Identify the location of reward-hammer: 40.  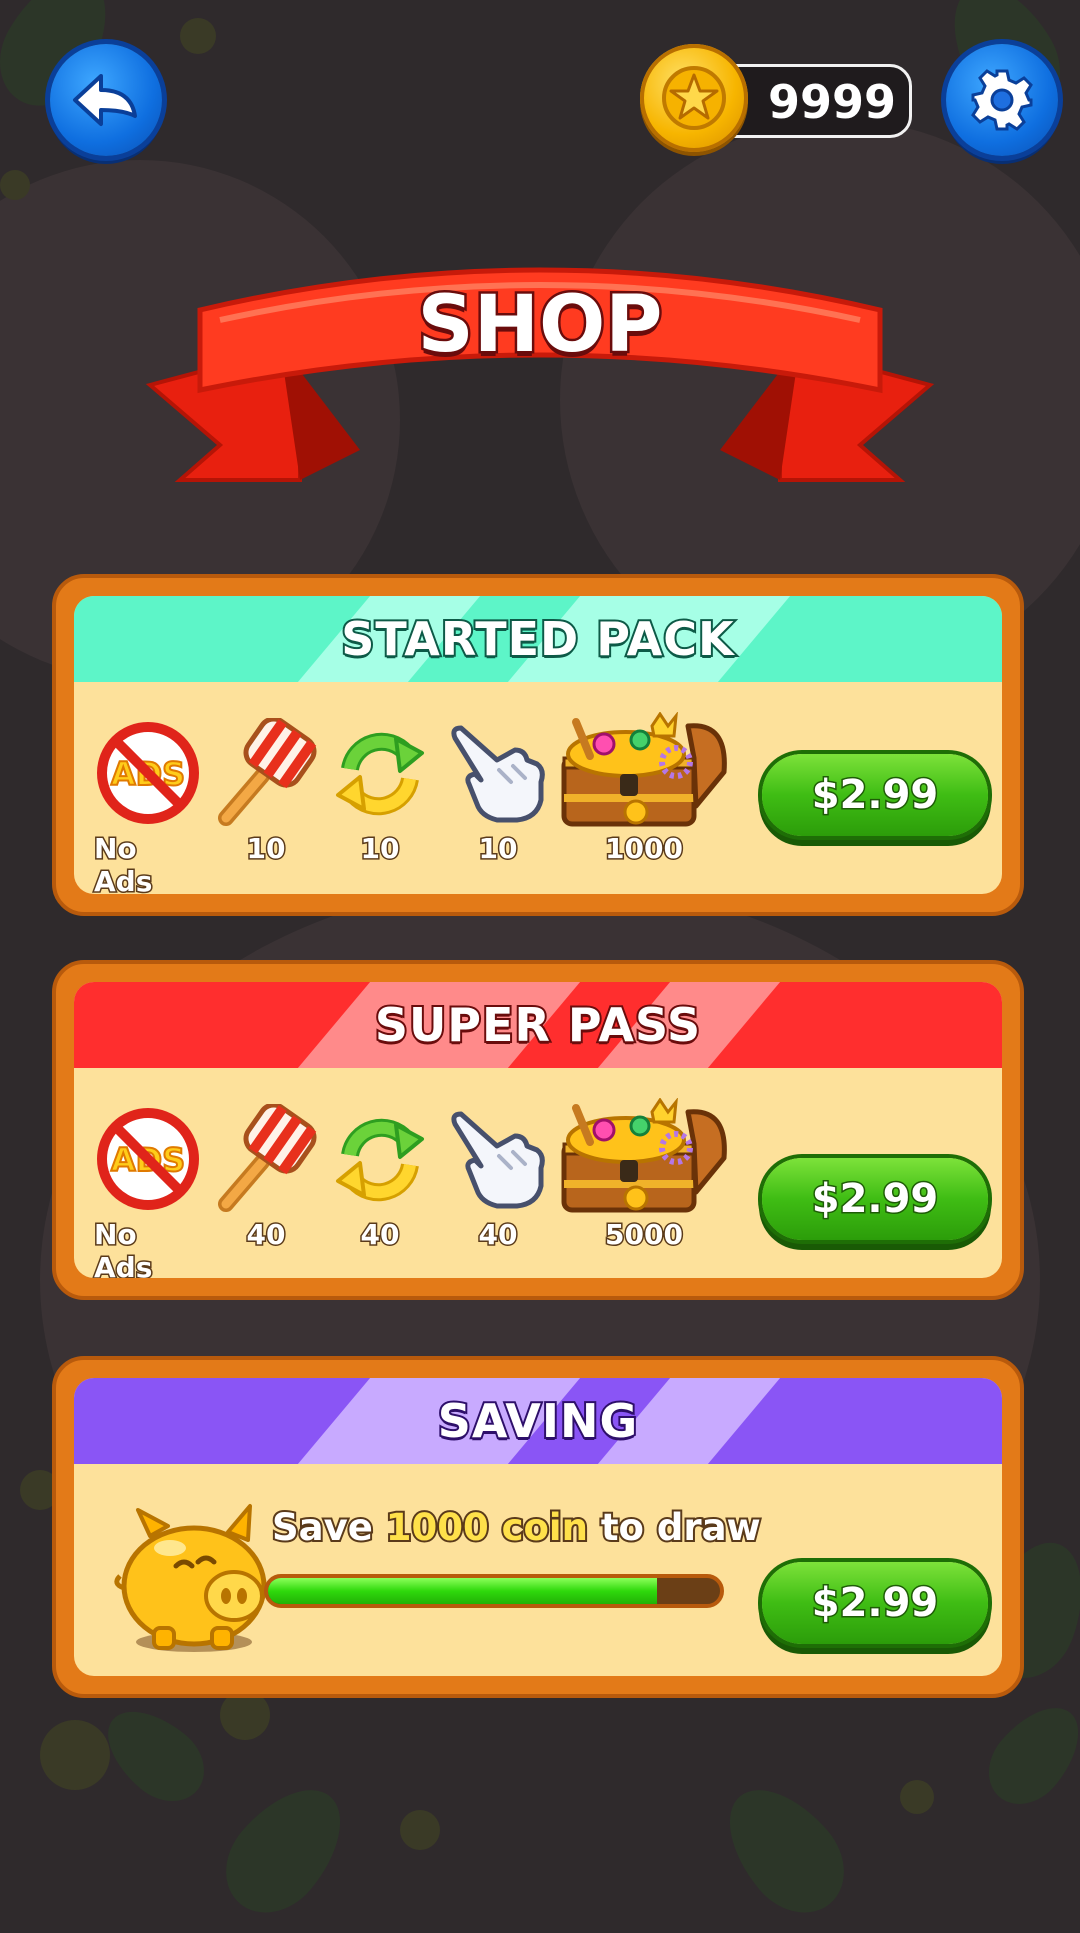
(266, 1178).